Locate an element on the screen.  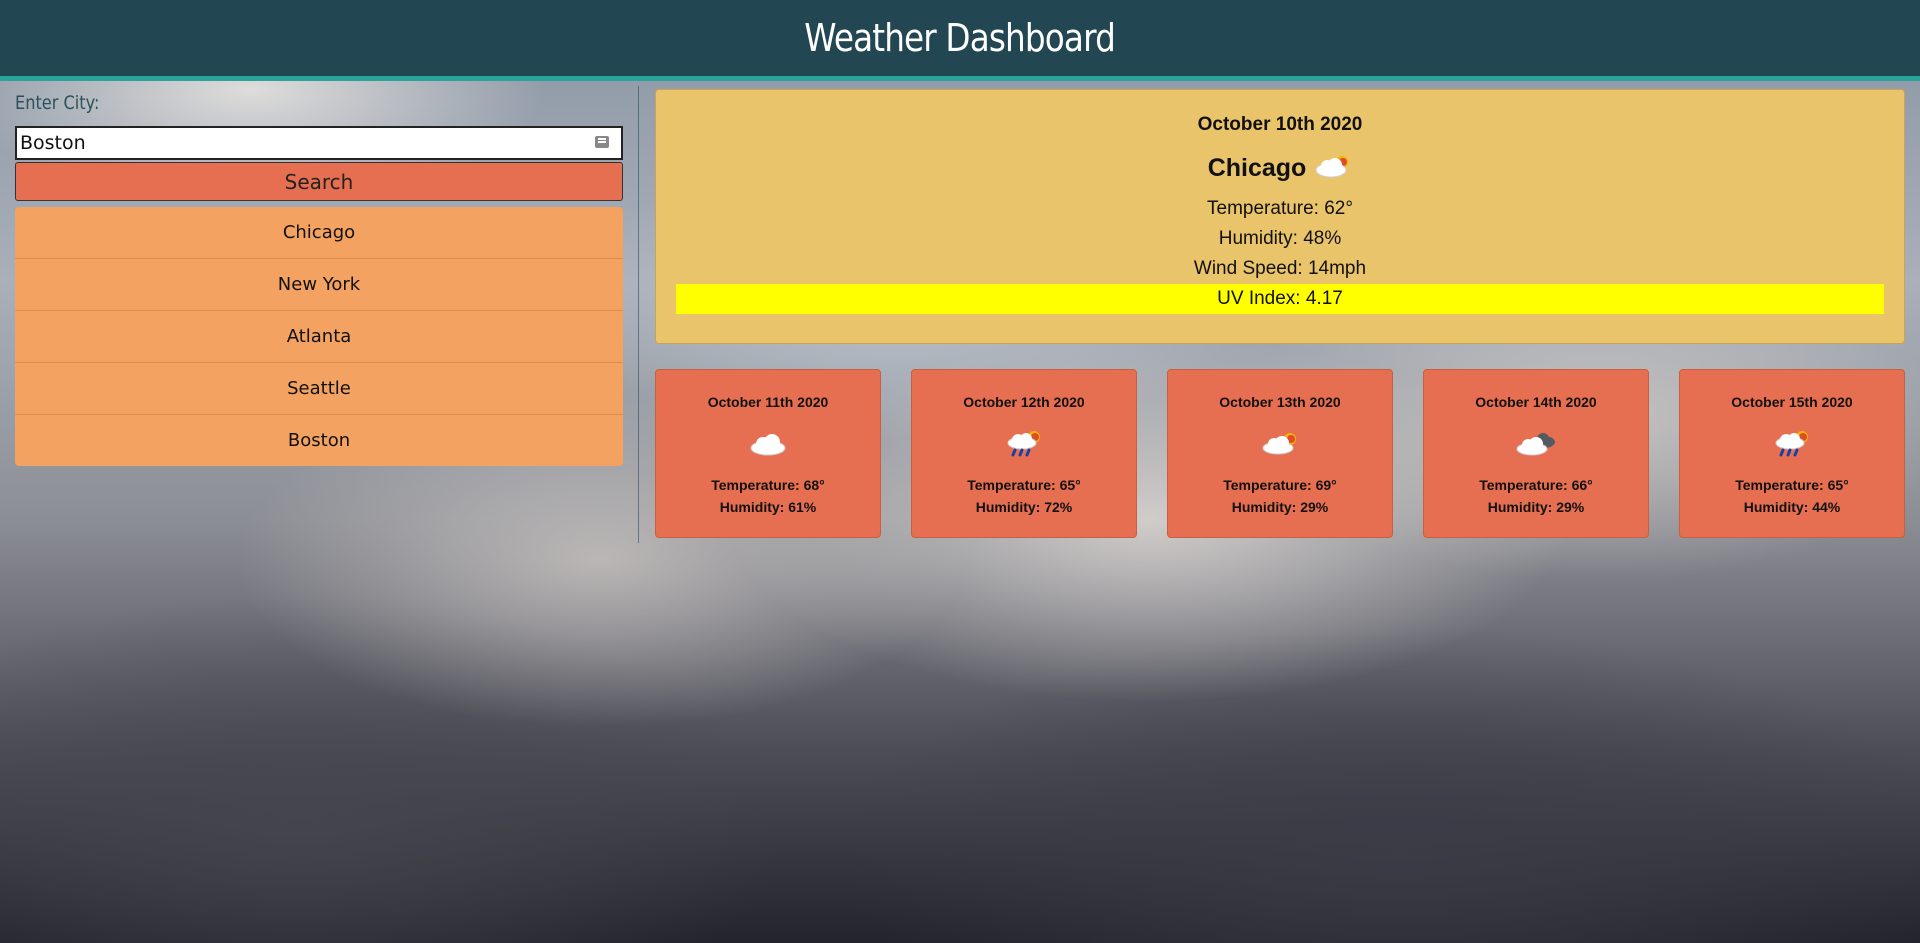
cloud-icon is located at coordinates (768, 444).